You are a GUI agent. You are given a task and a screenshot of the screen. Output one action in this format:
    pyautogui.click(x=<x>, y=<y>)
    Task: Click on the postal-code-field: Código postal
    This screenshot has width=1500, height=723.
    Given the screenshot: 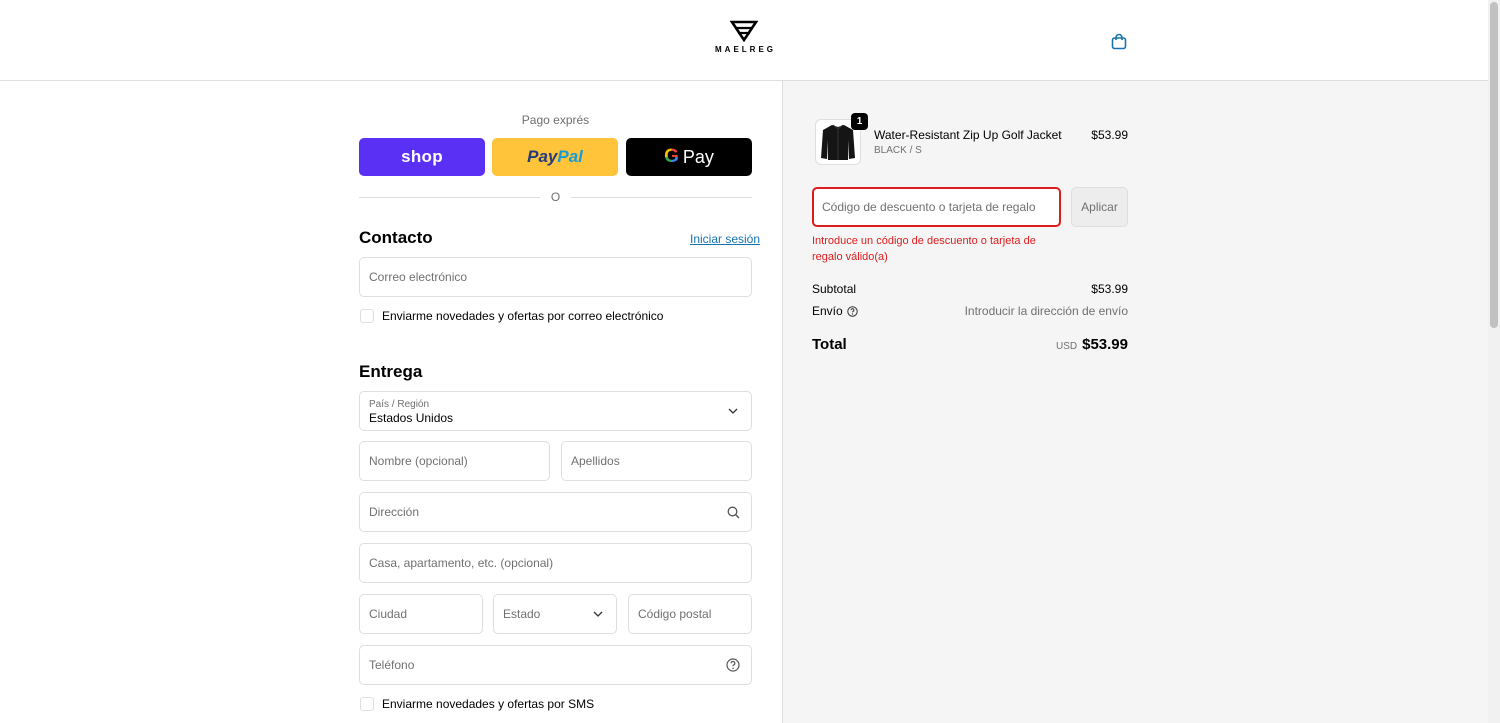 What is the action you would take?
    pyautogui.click(x=690, y=614)
    